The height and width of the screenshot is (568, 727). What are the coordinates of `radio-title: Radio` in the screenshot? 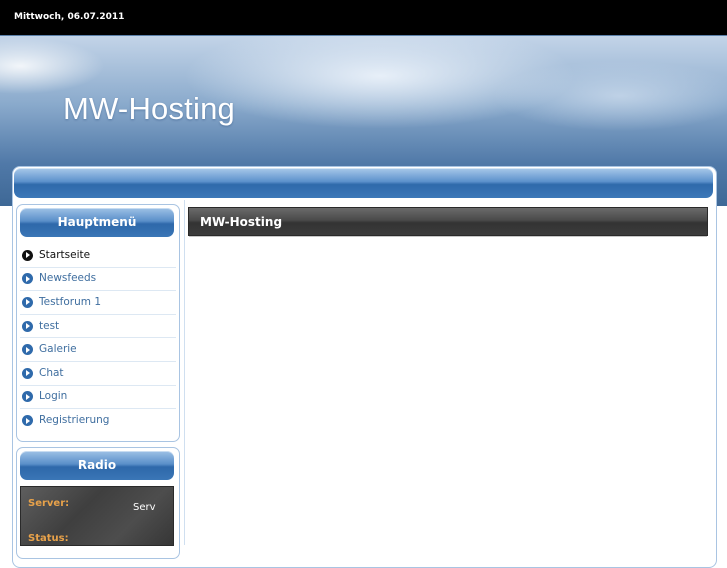 It's located at (97, 465).